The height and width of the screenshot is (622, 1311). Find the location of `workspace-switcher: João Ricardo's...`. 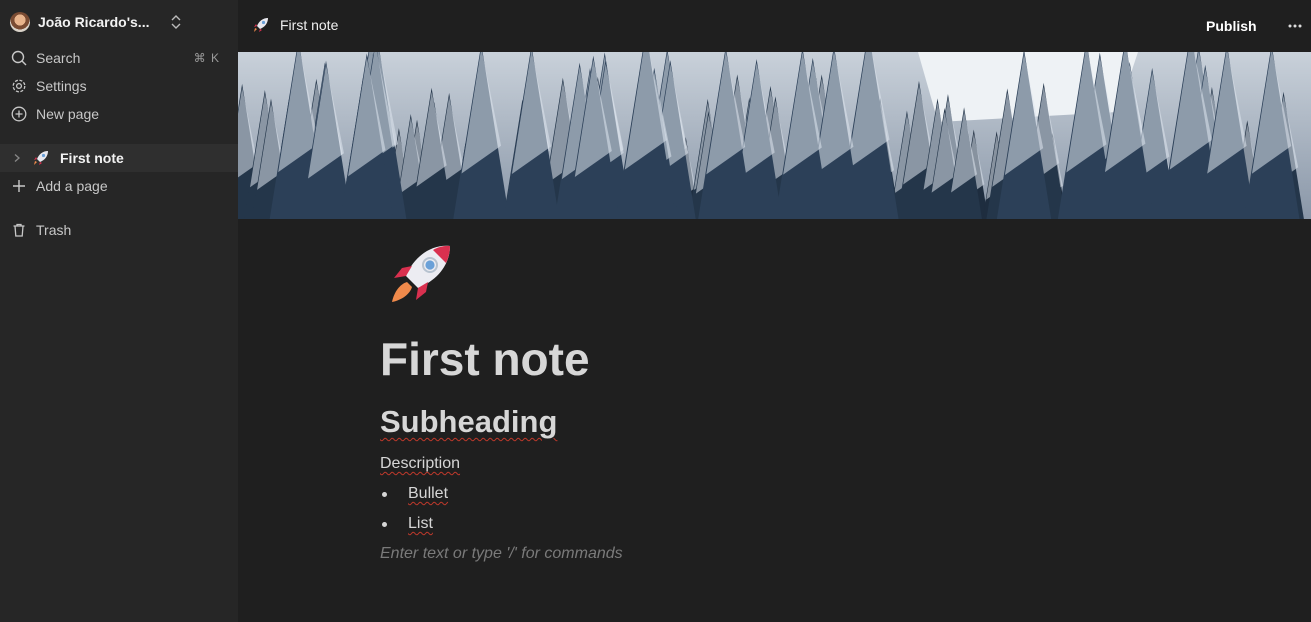

workspace-switcher: João Ricardo's... is located at coordinates (119, 22).